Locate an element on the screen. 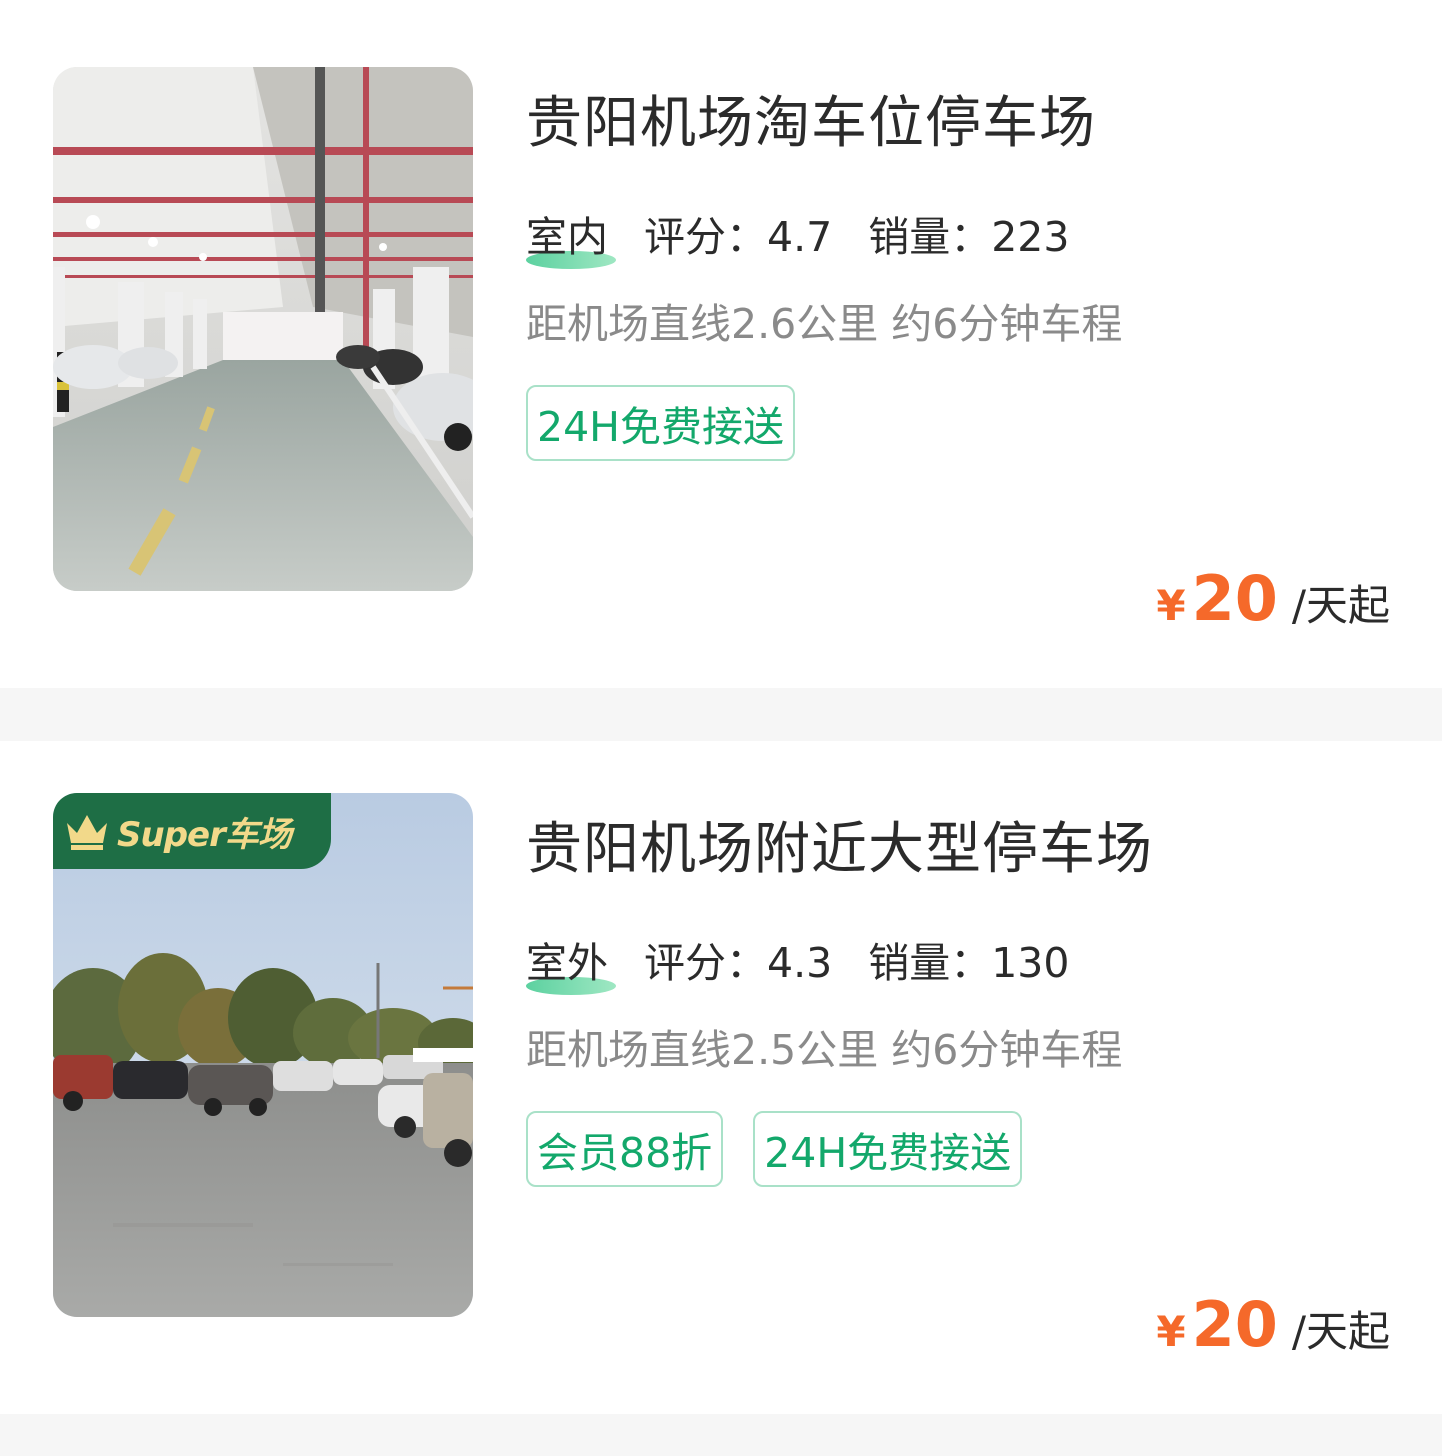  parking-meta-row: 室外 评分：4.3 销量：130 is located at coordinates (798, 962).